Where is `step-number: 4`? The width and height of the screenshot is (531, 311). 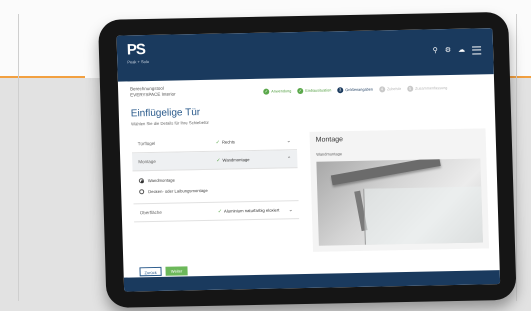
step-number: 4 is located at coordinates (382, 89).